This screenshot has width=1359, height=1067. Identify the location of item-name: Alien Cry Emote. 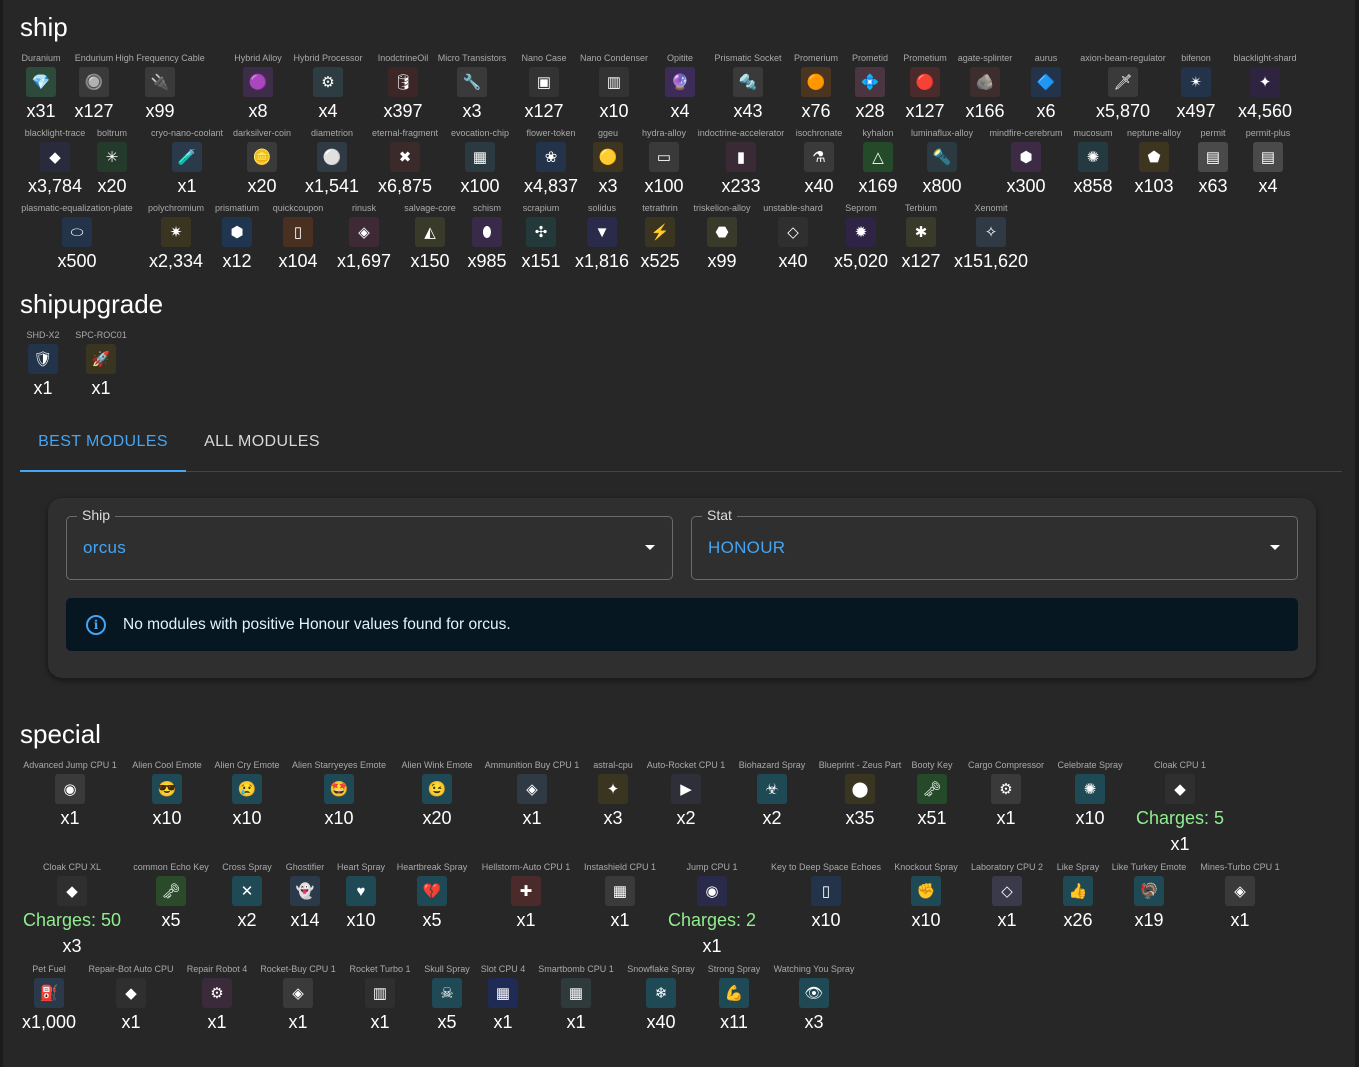
(247, 765).